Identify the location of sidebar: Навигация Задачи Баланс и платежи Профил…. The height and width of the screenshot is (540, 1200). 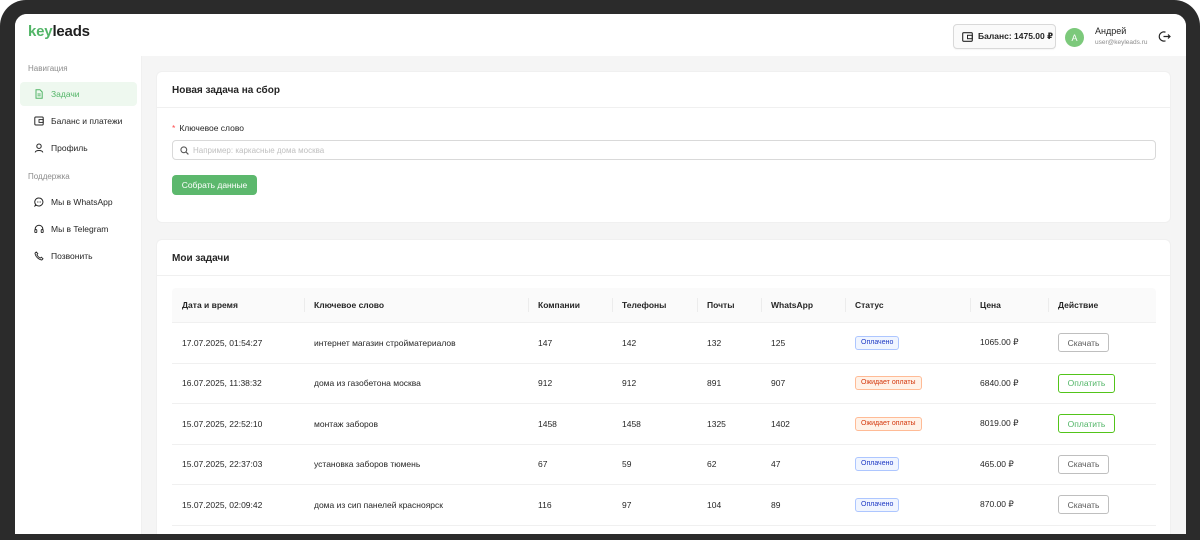
(78, 295).